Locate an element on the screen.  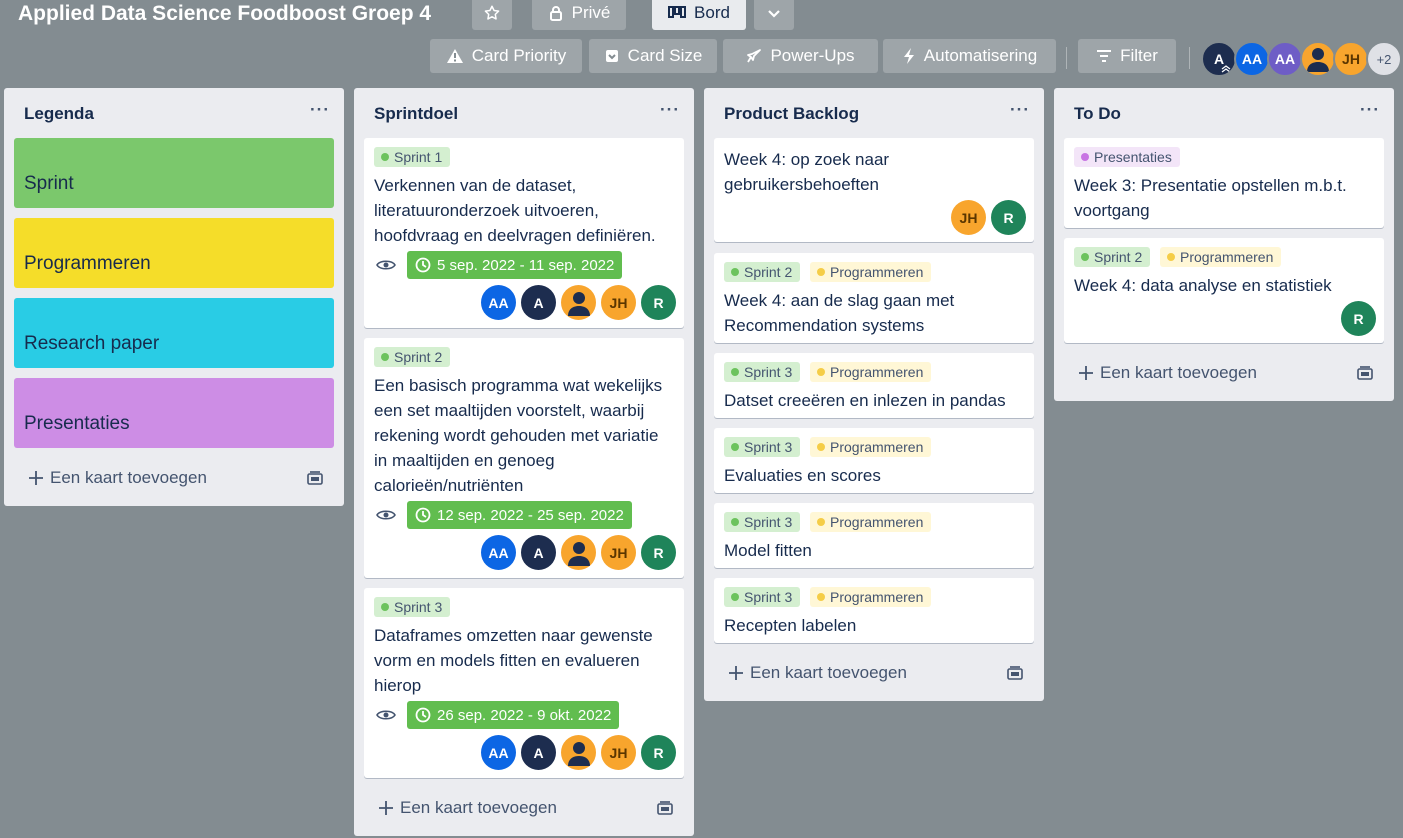
view-switcher-board: Bord is located at coordinates (699, 15).